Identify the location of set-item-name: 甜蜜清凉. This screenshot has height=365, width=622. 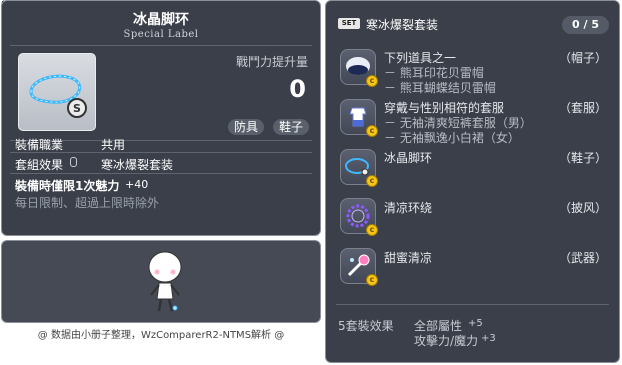
(408, 258).